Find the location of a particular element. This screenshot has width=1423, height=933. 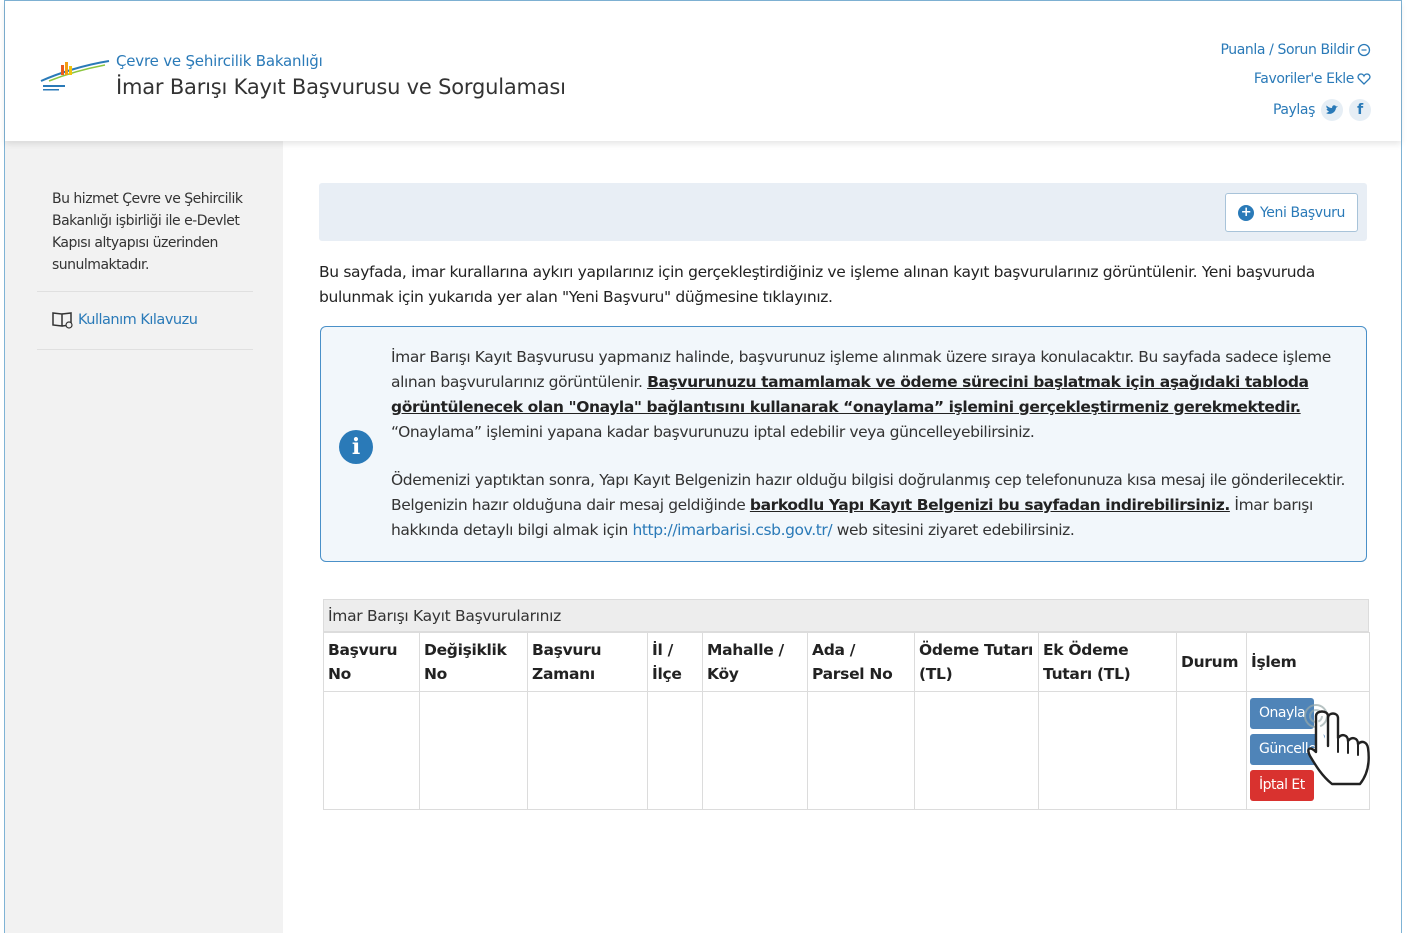

column-header: Durum is located at coordinates (1211, 662).